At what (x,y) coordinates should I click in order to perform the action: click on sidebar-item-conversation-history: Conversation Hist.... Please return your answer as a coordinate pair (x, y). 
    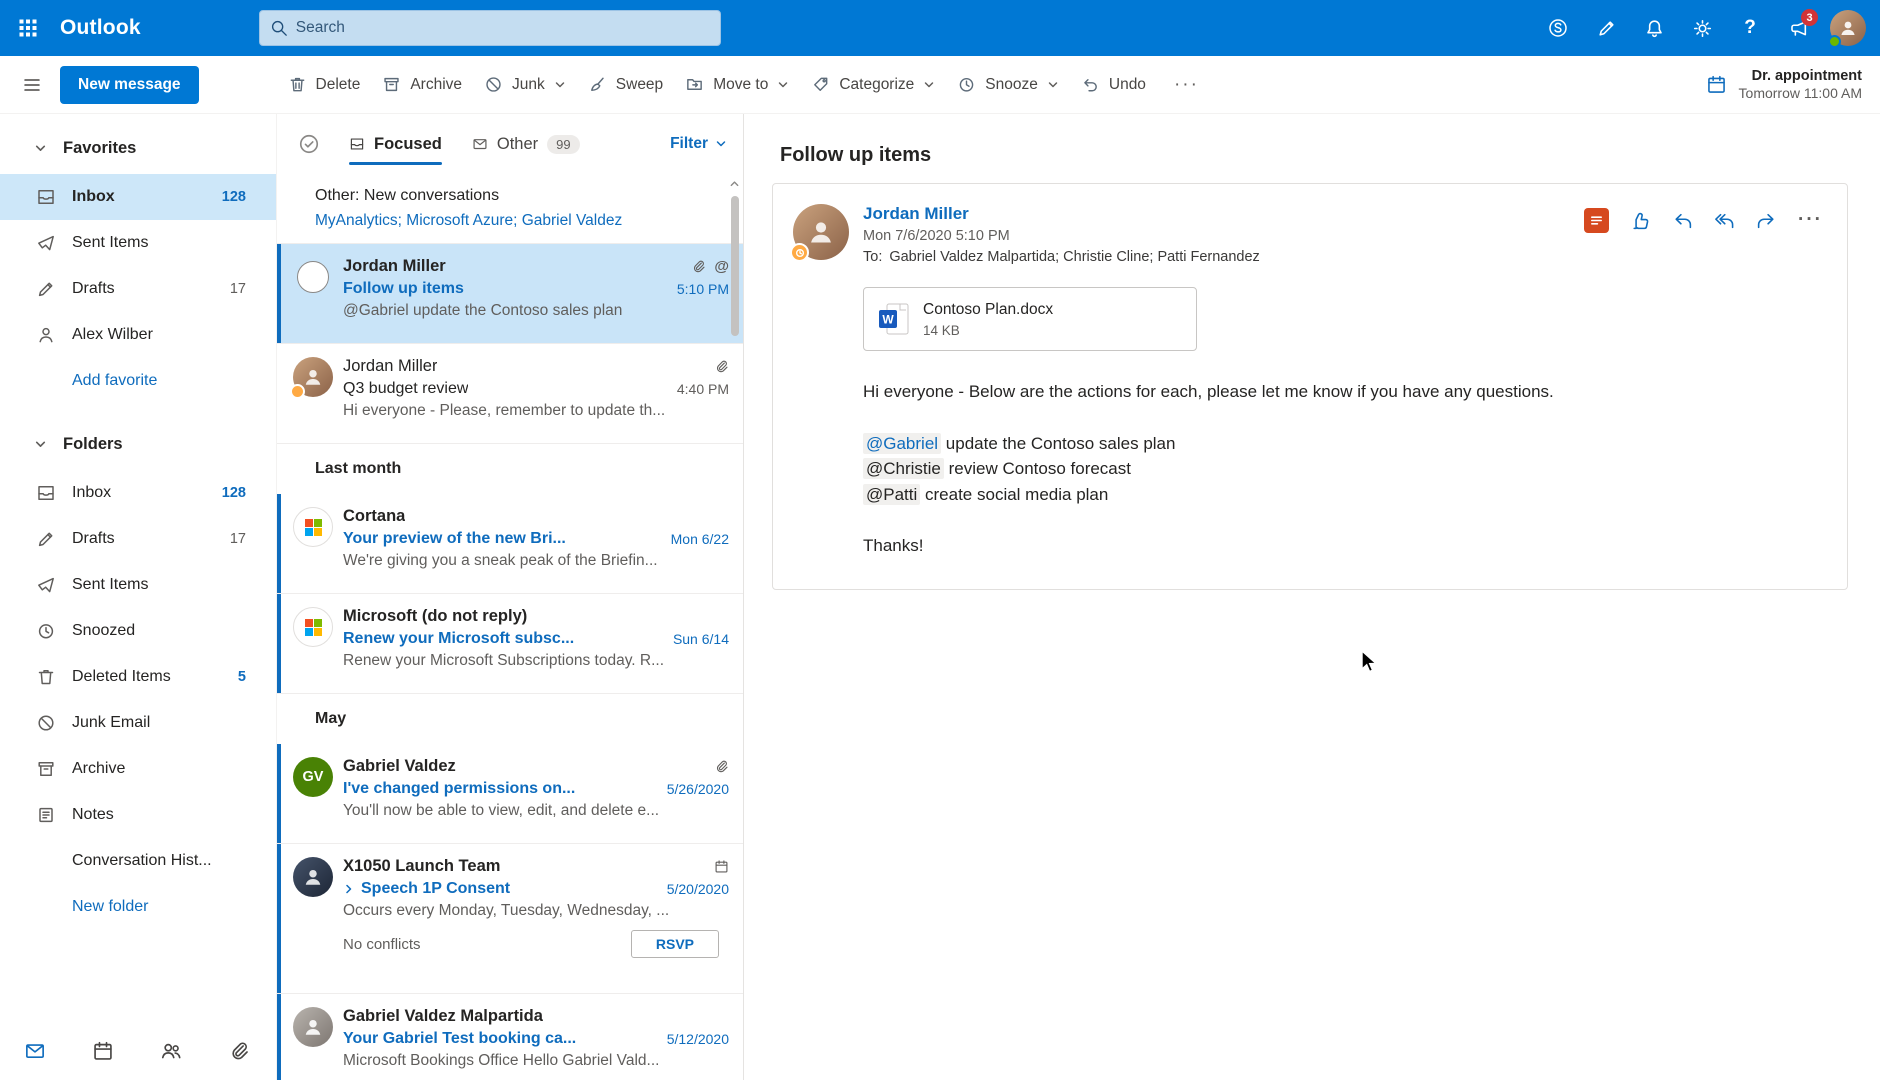
    Looking at the image, I should click on (138, 861).